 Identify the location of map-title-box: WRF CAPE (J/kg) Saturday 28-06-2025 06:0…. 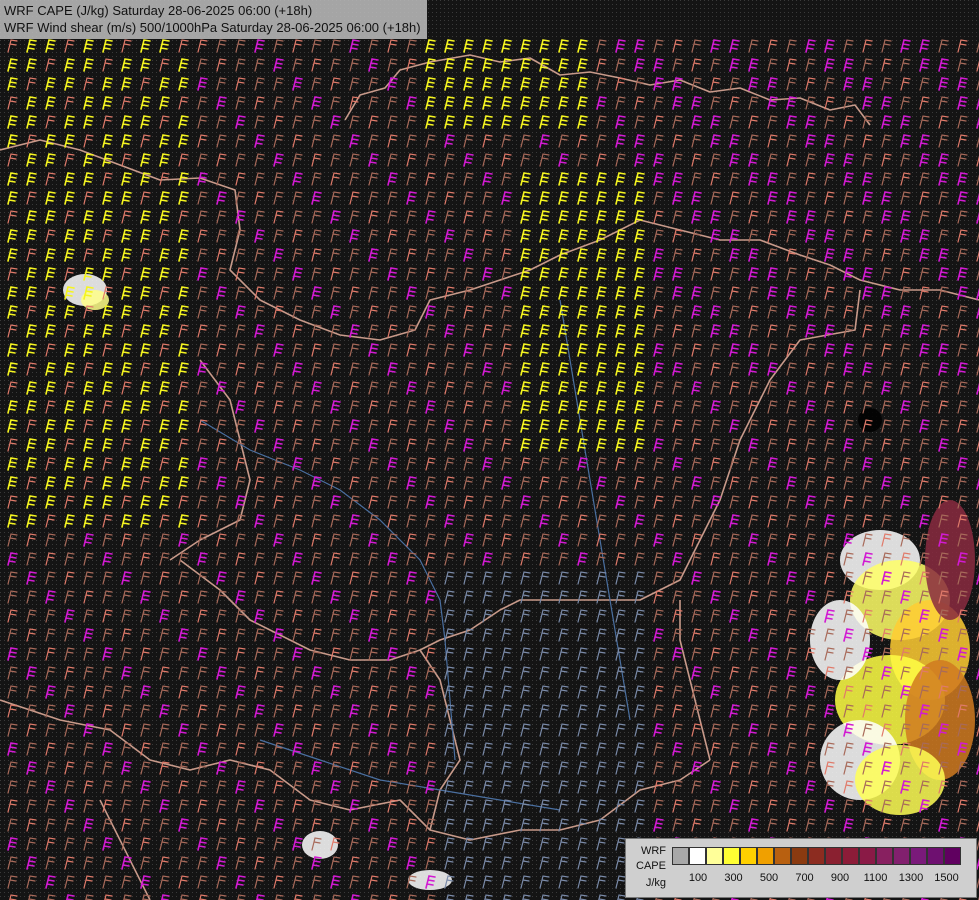
(213, 19).